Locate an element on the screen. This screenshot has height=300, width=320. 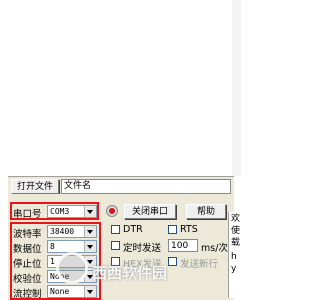
help-button: 帮助 is located at coordinates (206, 211).